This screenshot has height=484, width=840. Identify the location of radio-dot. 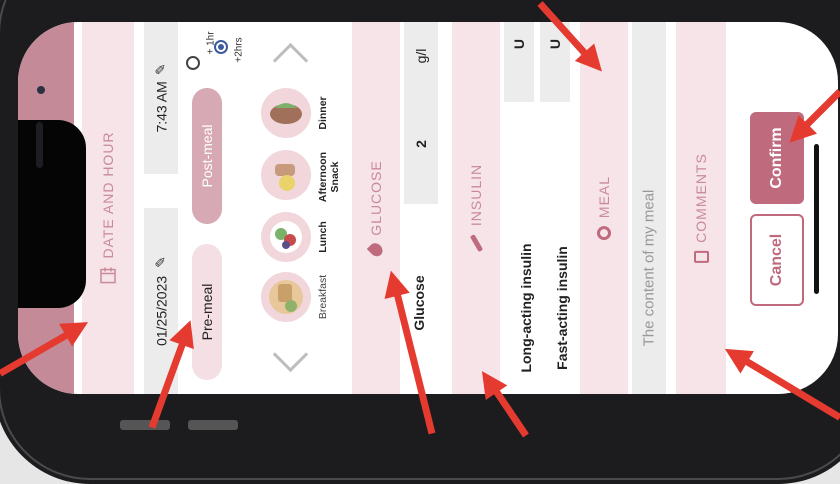
(221, 47).